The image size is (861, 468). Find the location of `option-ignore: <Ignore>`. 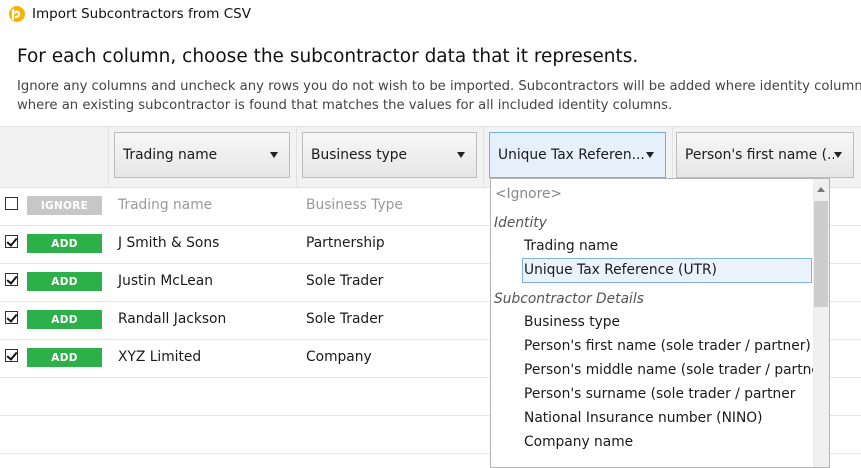

option-ignore: <Ignore> is located at coordinates (654, 194).